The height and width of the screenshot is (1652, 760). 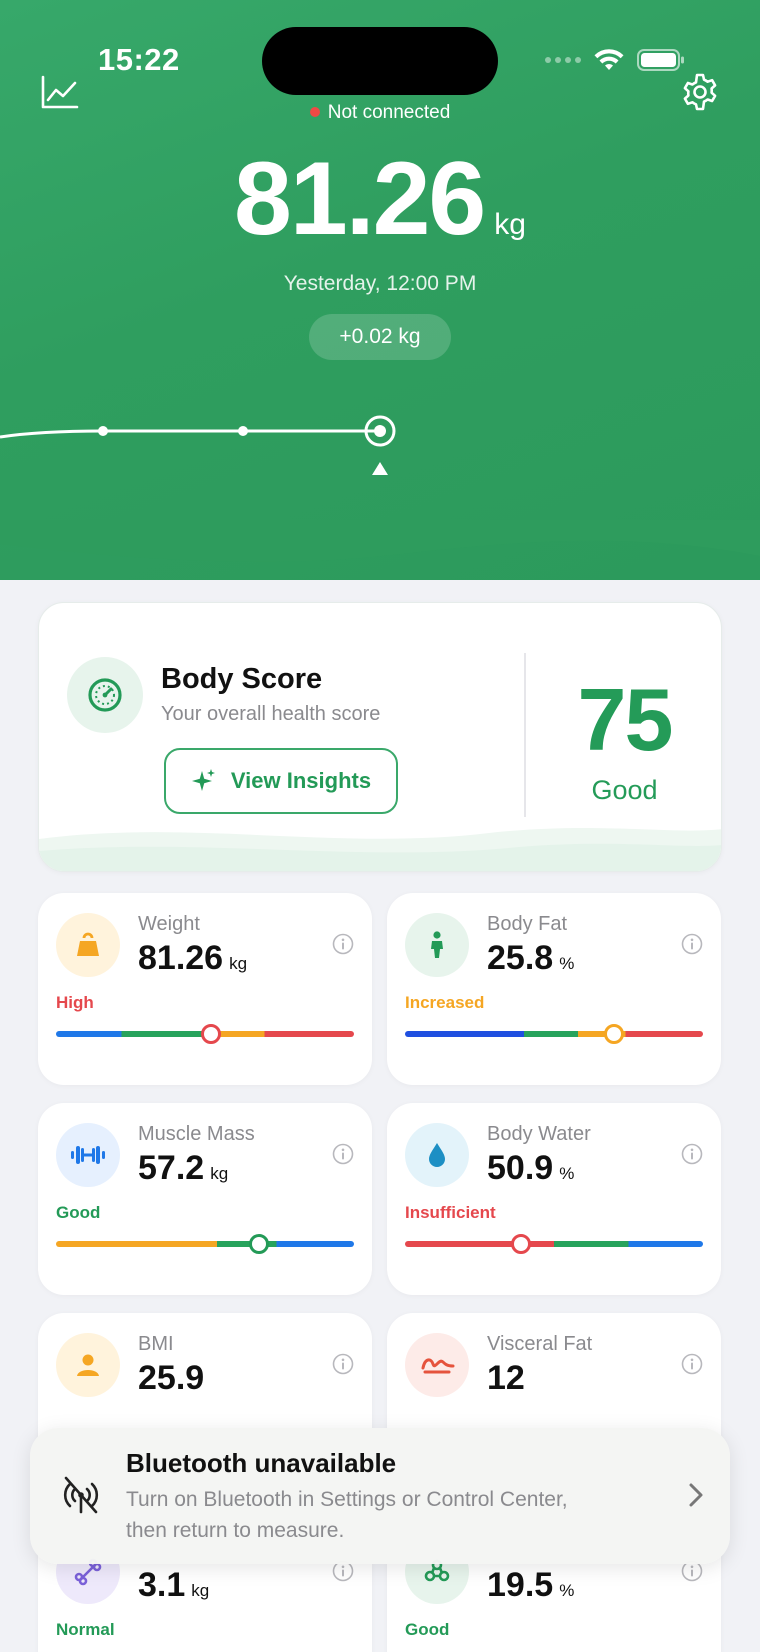 What do you see at coordinates (88, 1365) in the screenshot?
I see `user-icon` at bounding box center [88, 1365].